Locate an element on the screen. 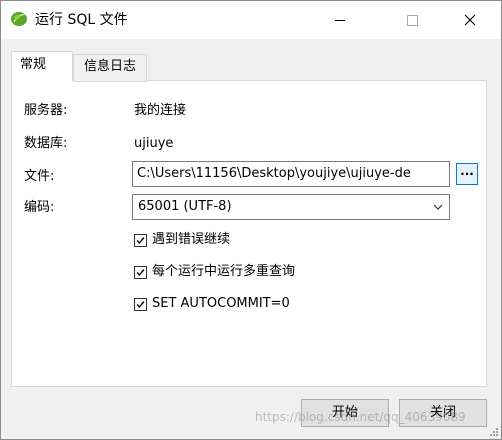 The image size is (502, 440). continue-on-error-label: 遇到错误继续 is located at coordinates (191, 239).